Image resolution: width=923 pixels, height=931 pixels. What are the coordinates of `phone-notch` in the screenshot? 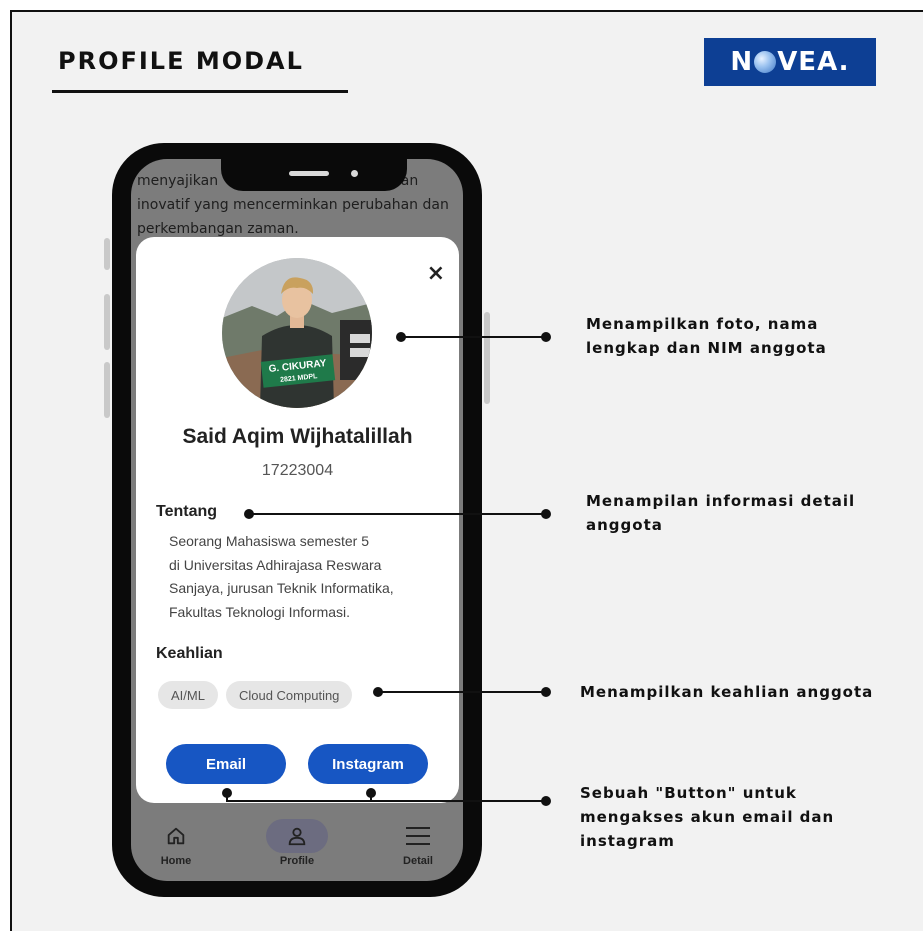 It's located at (314, 175).